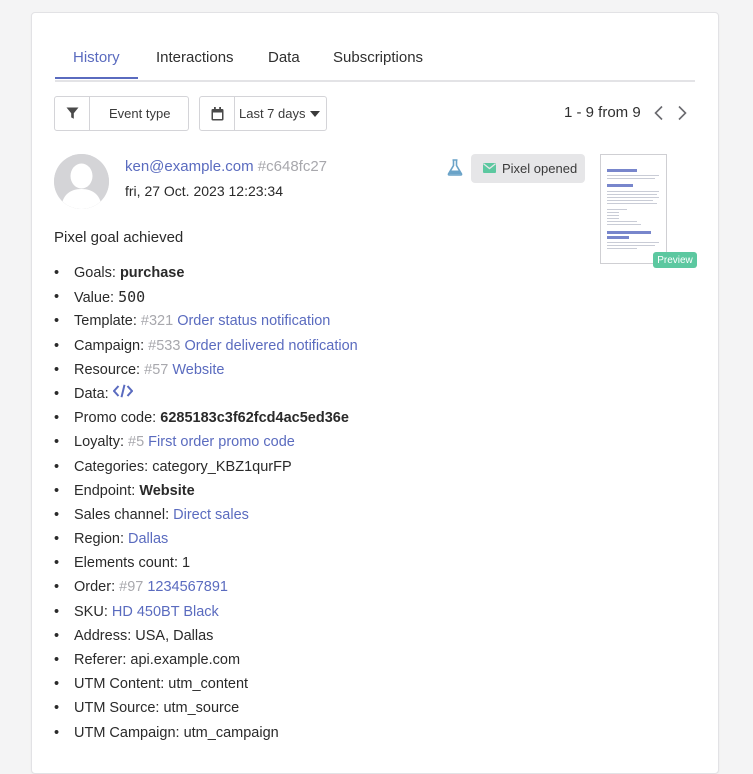 The height and width of the screenshot is (774, 753). I want to click on list-item: Data:, so click(206, 394).